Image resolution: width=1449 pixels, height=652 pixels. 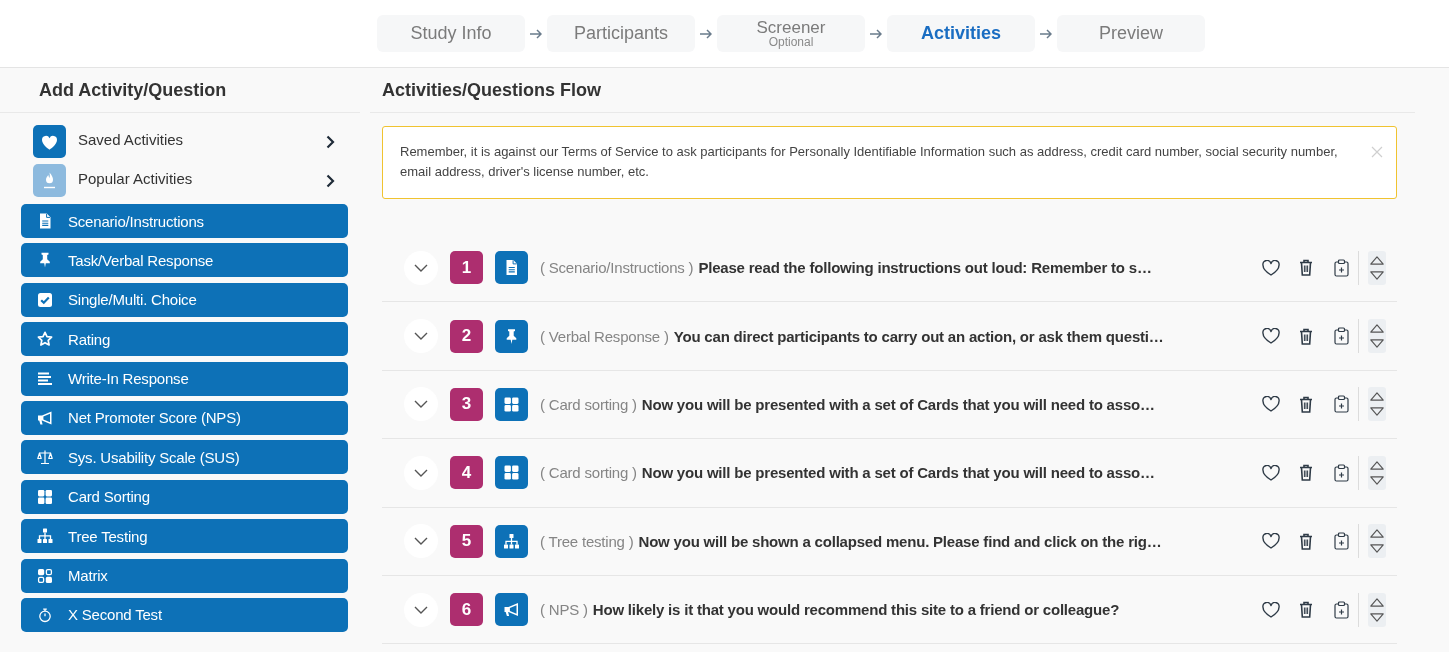 I want to click on activity-type-button: Task/Verbal Response, so click(x=184, y=260).